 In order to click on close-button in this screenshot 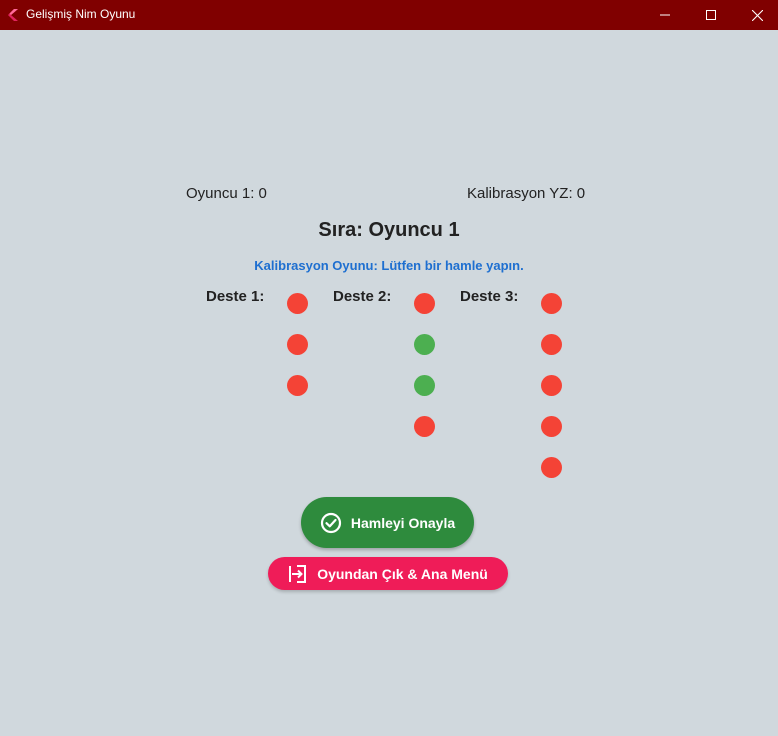, I will do `click(756, 15)`.